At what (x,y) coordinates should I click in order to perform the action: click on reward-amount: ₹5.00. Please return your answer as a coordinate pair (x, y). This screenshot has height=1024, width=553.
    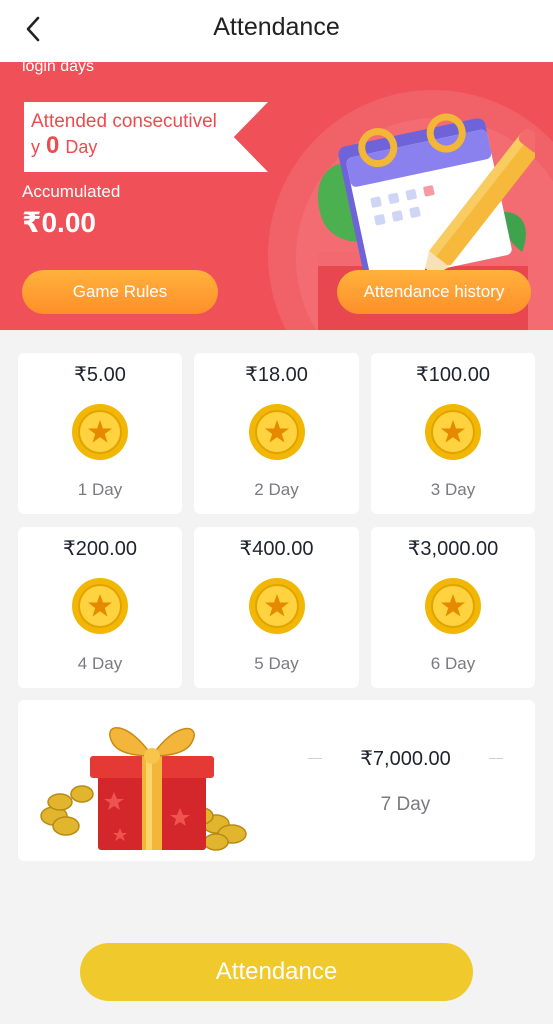
    Looking at the image, I should click on (100, 375).